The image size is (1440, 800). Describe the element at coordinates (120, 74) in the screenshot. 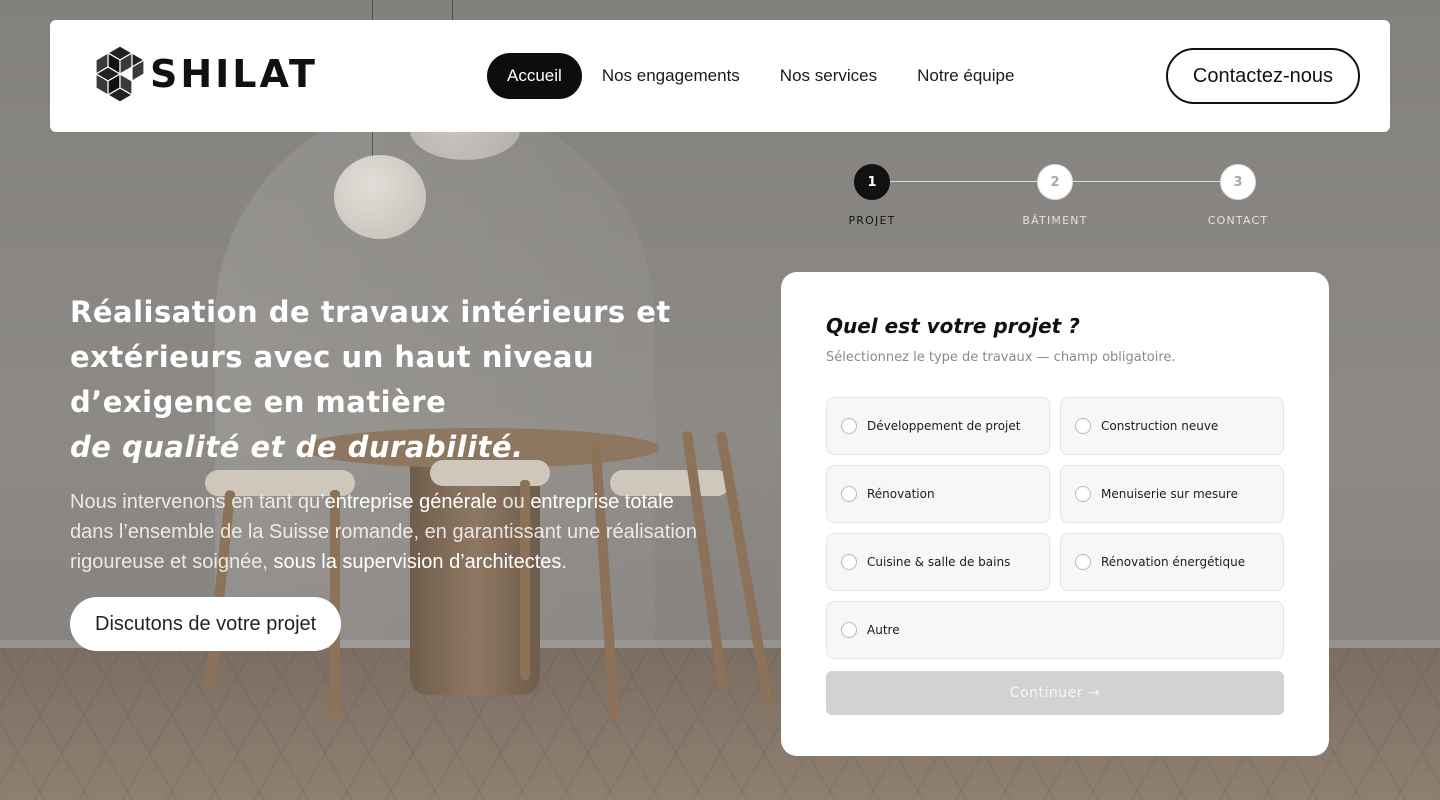

I see `cube-logo-icon` at that location.